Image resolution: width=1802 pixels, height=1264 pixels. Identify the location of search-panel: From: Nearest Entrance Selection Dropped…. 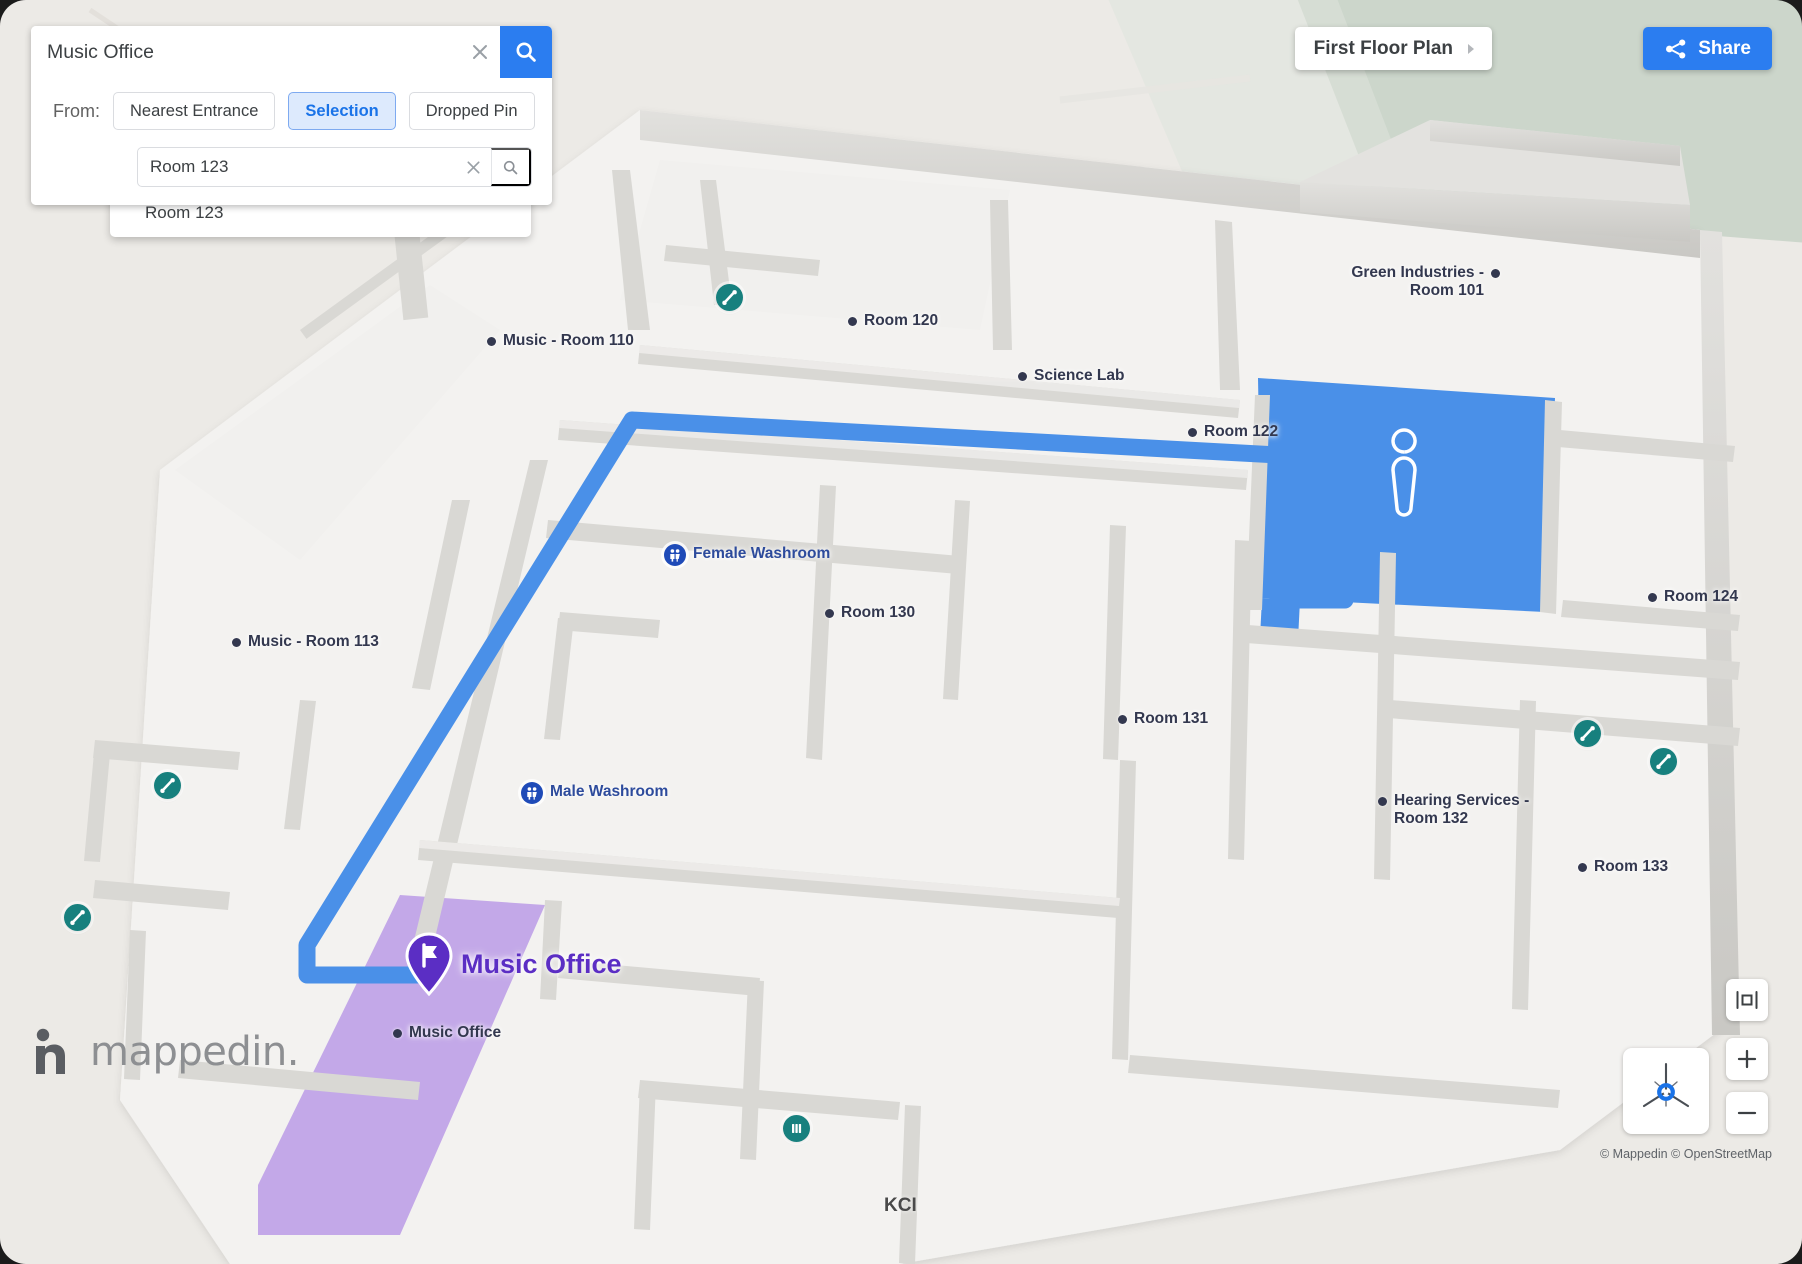
(291, 115).